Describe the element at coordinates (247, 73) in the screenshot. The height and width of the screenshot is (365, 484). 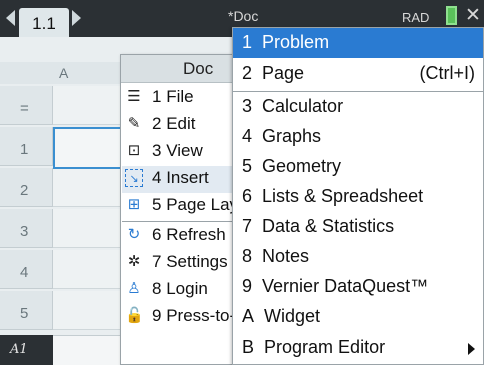
I see `submenu-item-key: 2` at that location.